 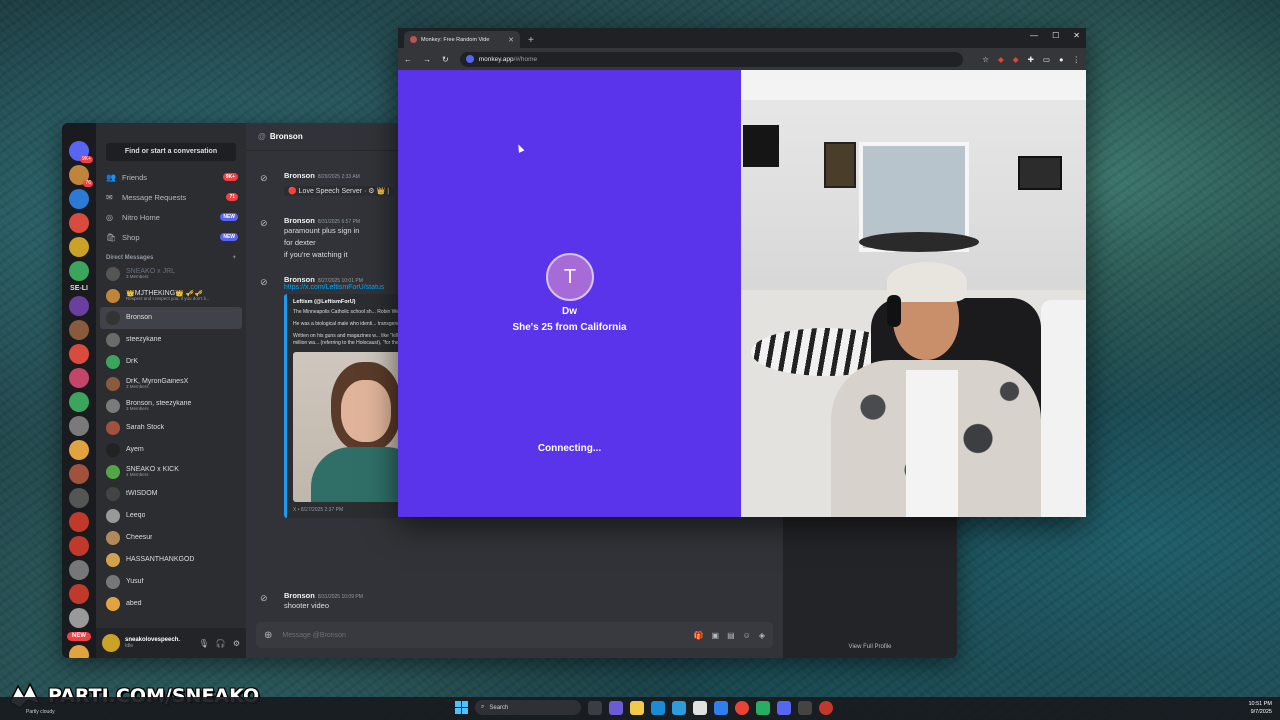 What do you see at coordinates (711, 59) in the screenshot?
I see `address-bar: monkey.app/#/home` at bounding box center [711, 59].